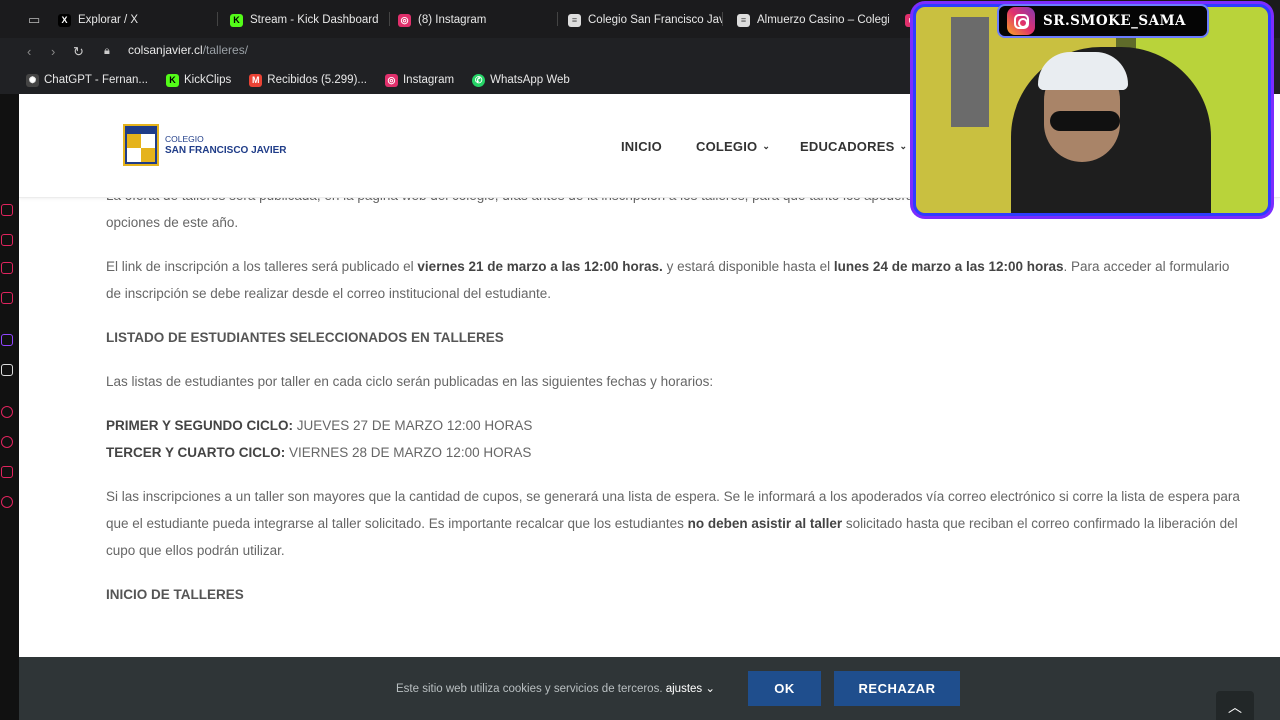  I want to click on menu-label: INICIO, so click(641, 146).